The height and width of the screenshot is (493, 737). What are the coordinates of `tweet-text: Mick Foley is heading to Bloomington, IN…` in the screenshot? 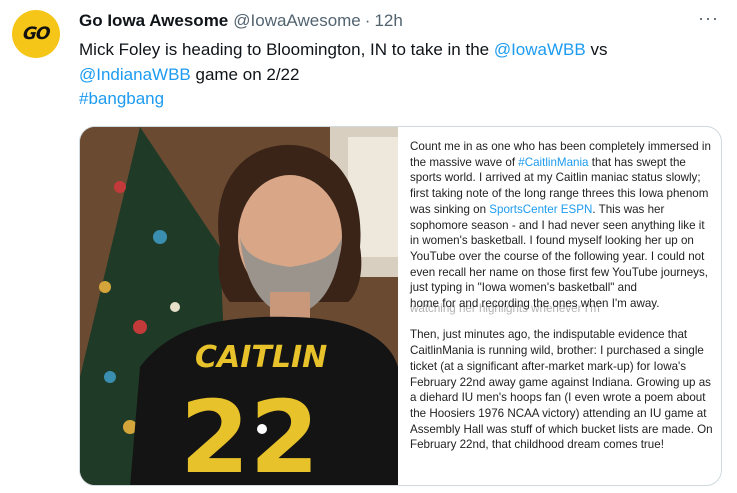 It's located at (399, 75).